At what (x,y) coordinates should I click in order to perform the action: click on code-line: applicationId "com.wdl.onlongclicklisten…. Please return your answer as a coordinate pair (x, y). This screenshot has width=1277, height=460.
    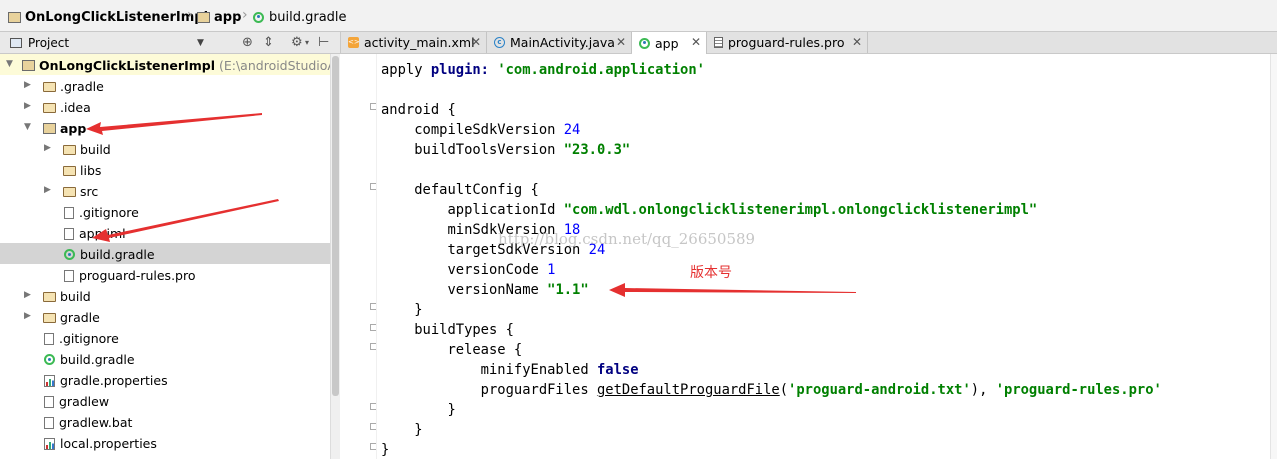
    Looking at the image, I should click on (709, 210).